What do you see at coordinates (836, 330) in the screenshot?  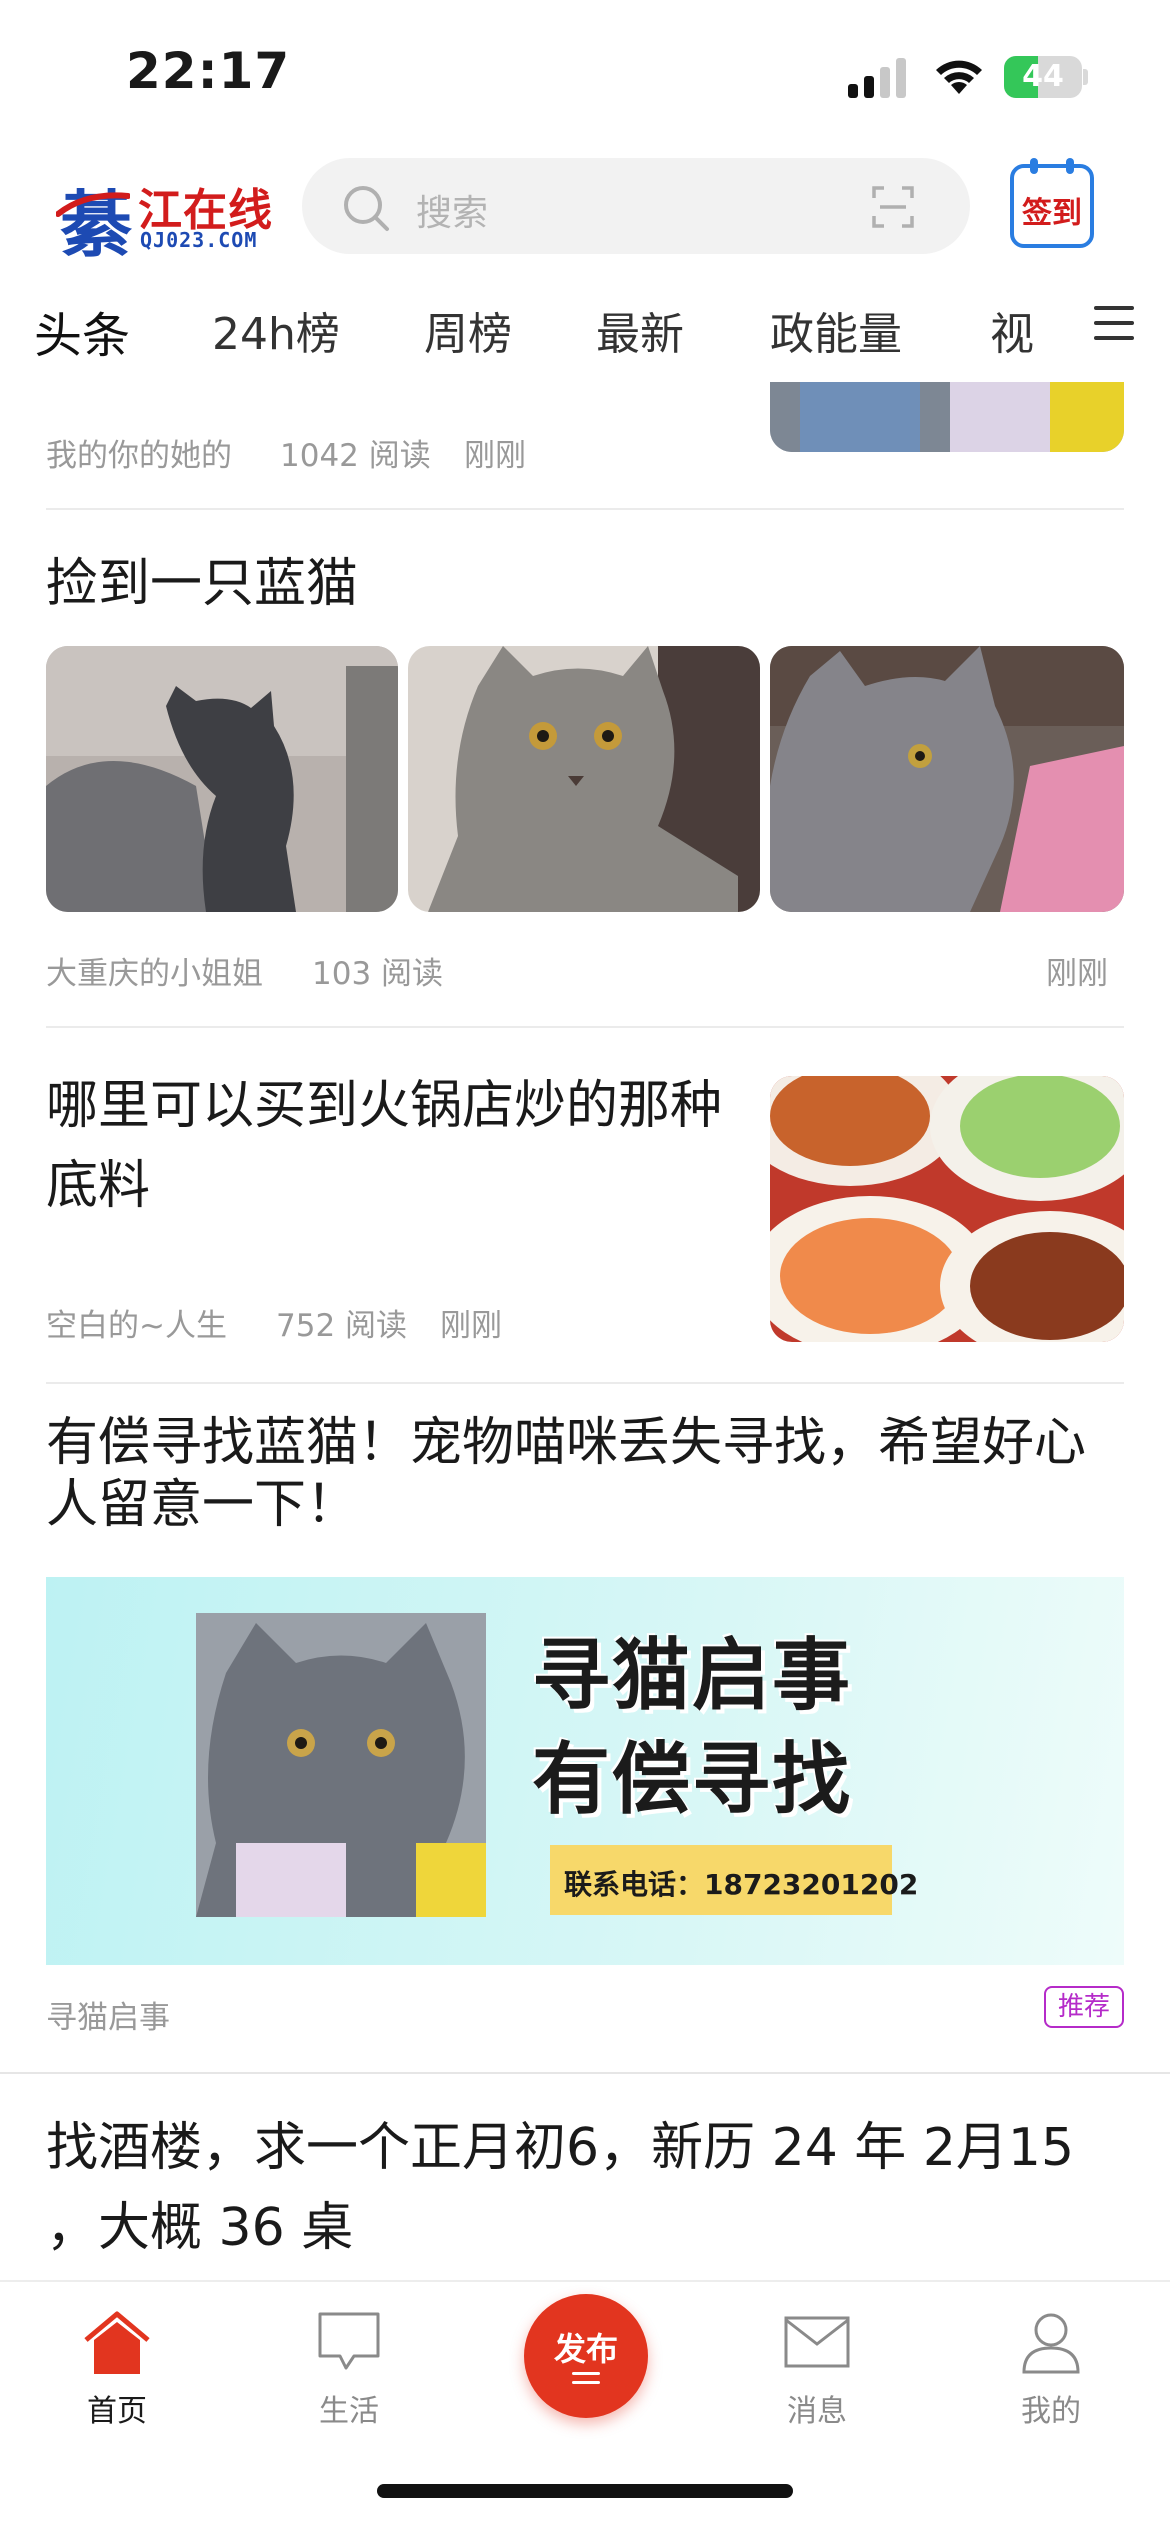 I see `tab-positive-energy: 政能量` at bounding box center [836, 330].